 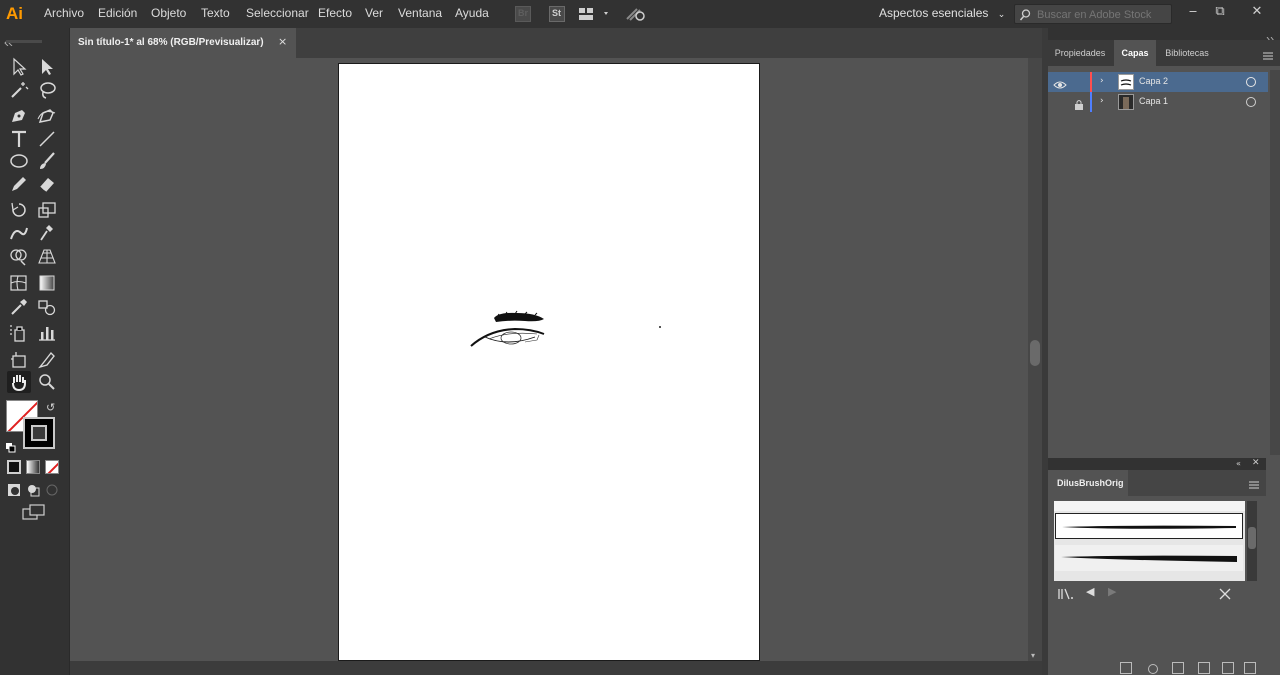 What do you see at coordinates (1225, 593) in the screenshot?
I see `remove-brush-stroke-icon` at bounding box center [1225, 593].